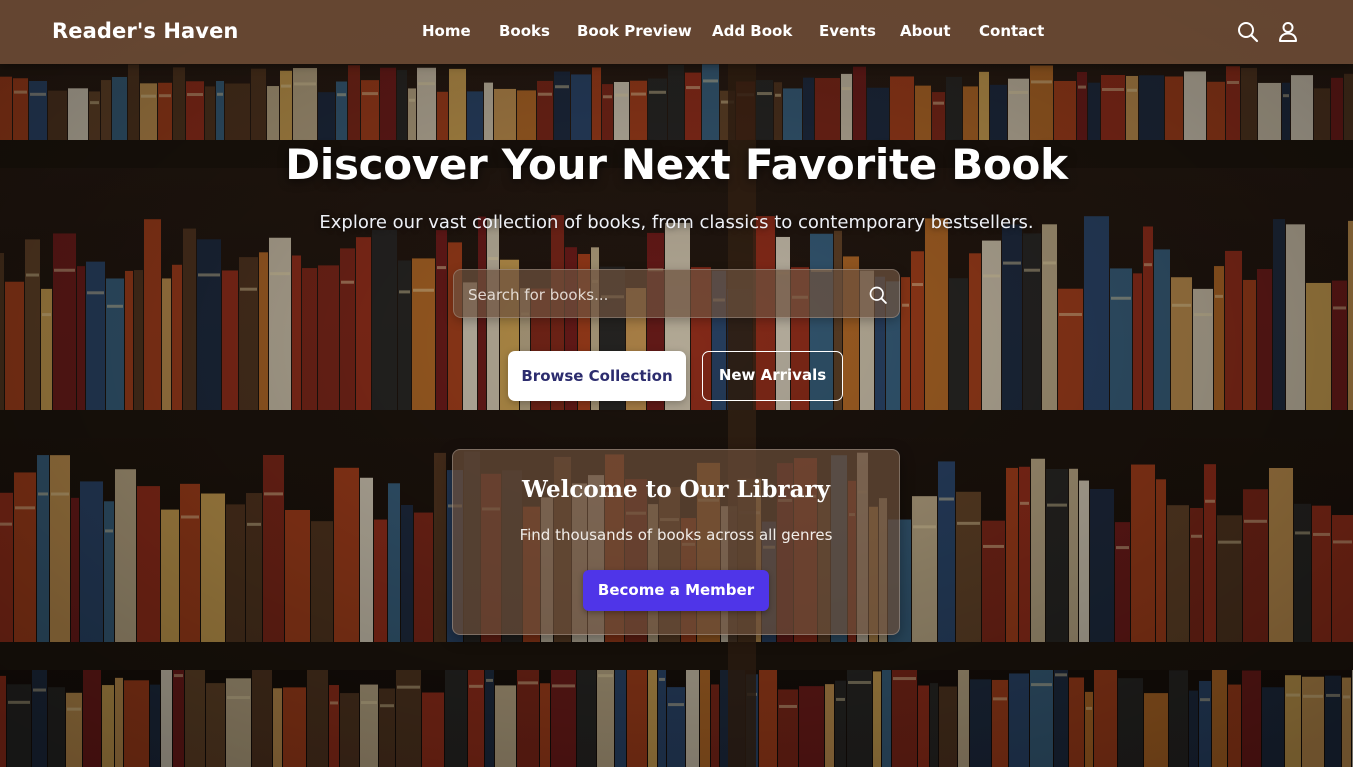 Image resolution: width=1353 pixels, height=767 pixels. I want to click on brand-logo: Reader's Haven, so click(145, 31).